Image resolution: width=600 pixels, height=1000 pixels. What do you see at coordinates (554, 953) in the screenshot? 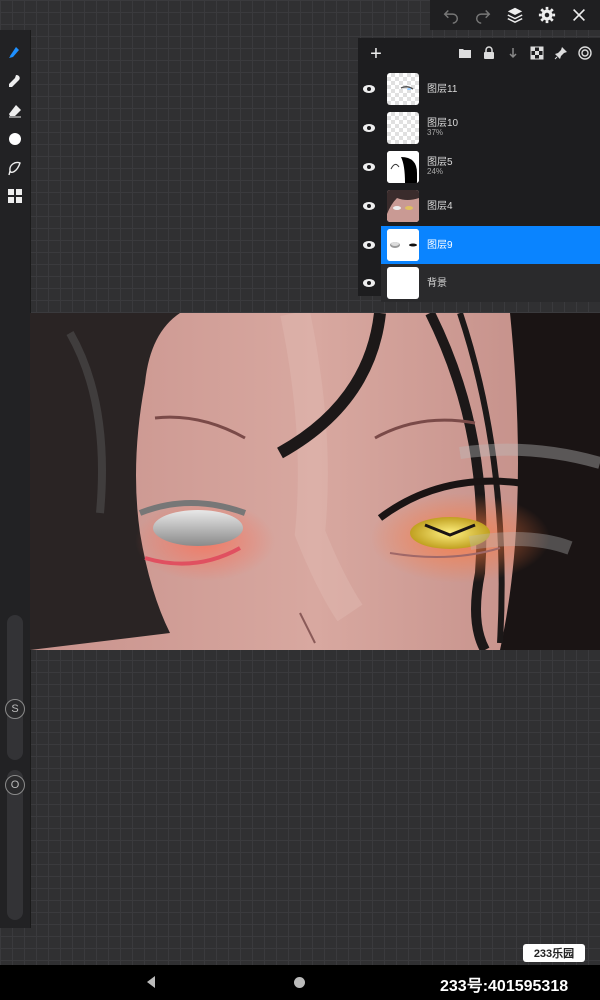
I see `watermark-logo: 233乐园` at bounding box center [554, 953].